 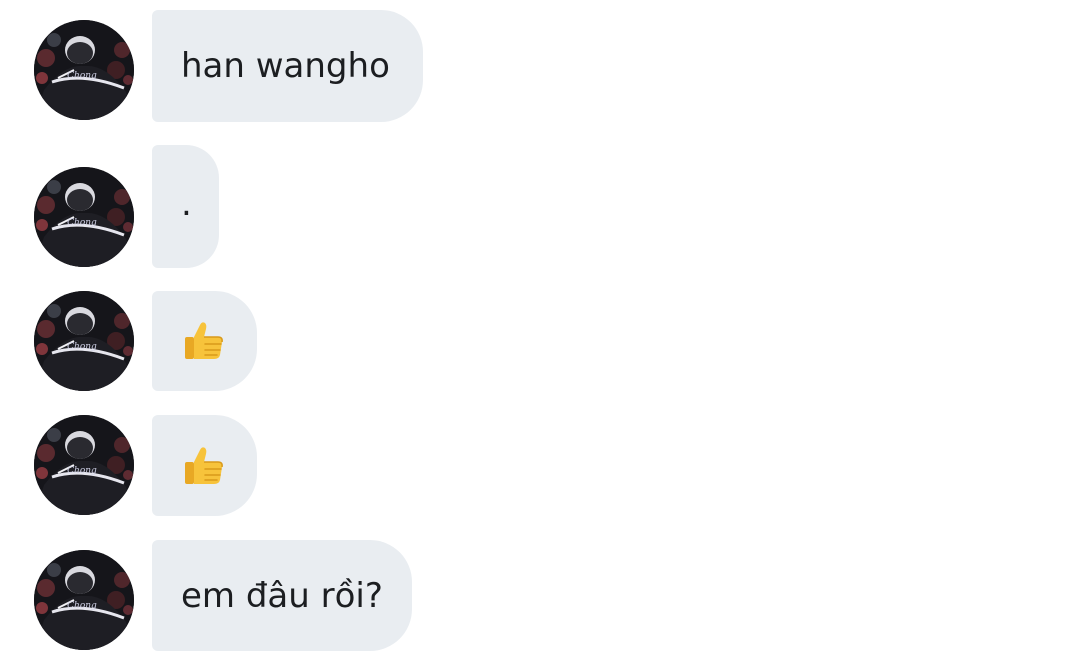 I want to click on message-text: em đâu rồi?, so click(x=282, y=595).